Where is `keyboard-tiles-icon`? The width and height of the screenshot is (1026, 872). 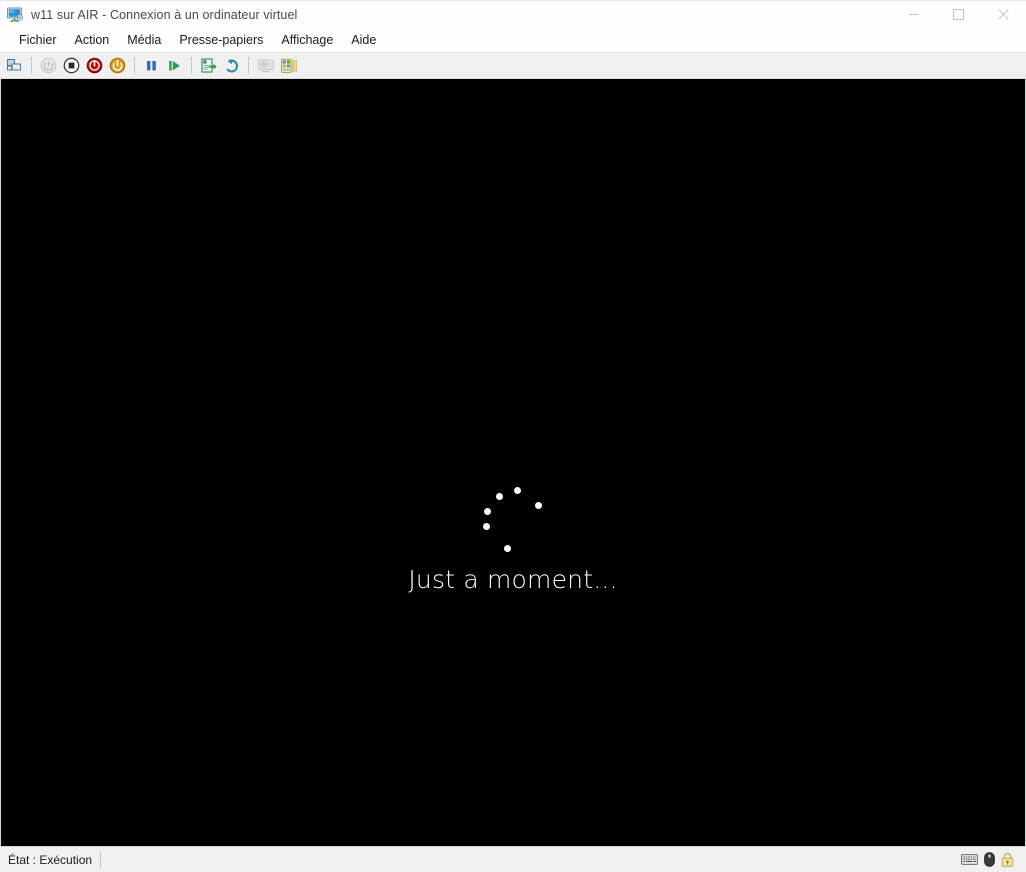
keyboard-tiles-icon is located at coordinates (14, 65).